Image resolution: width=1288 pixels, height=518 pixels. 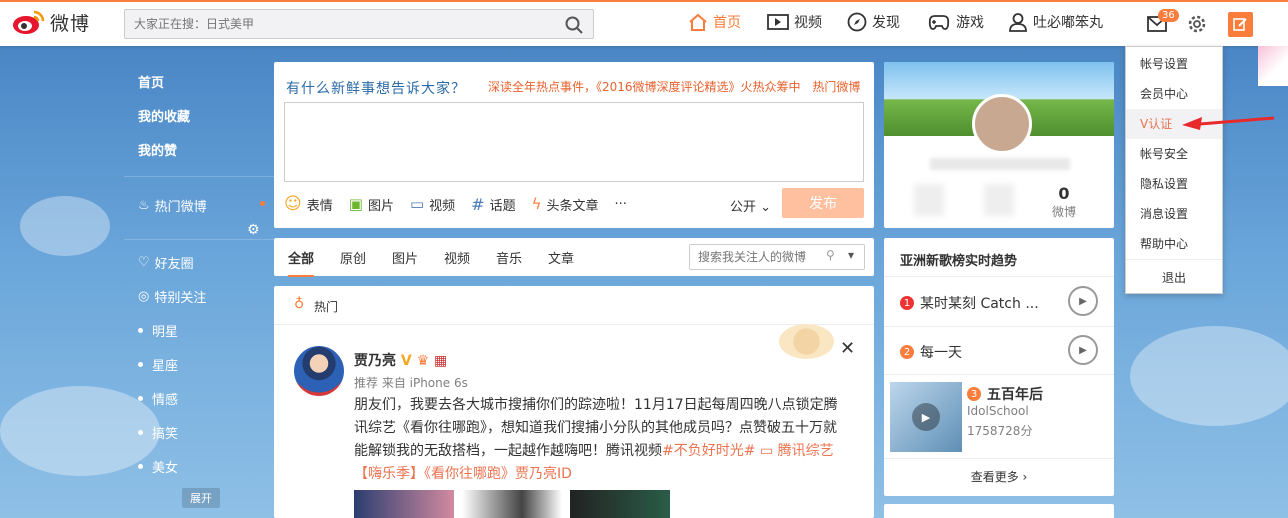 What do you see at coordinates (750, 205) in the screenshot?
I see `visibility-select: 公开 ⌄` at bounding box center [750, 205].